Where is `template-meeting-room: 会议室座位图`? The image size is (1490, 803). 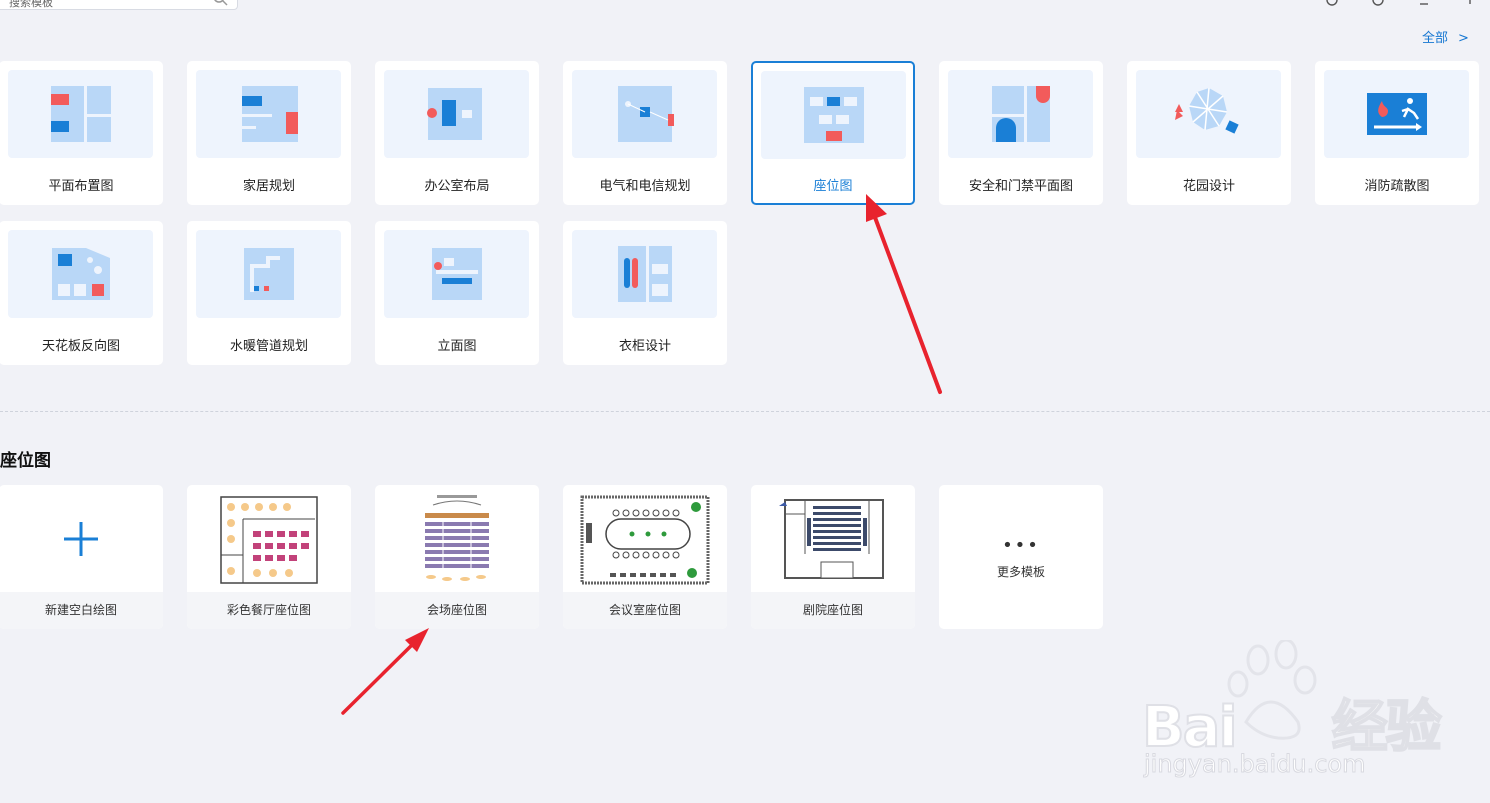 template-meeting-room: 会议室座位图 is located at coordinates (645, 557).